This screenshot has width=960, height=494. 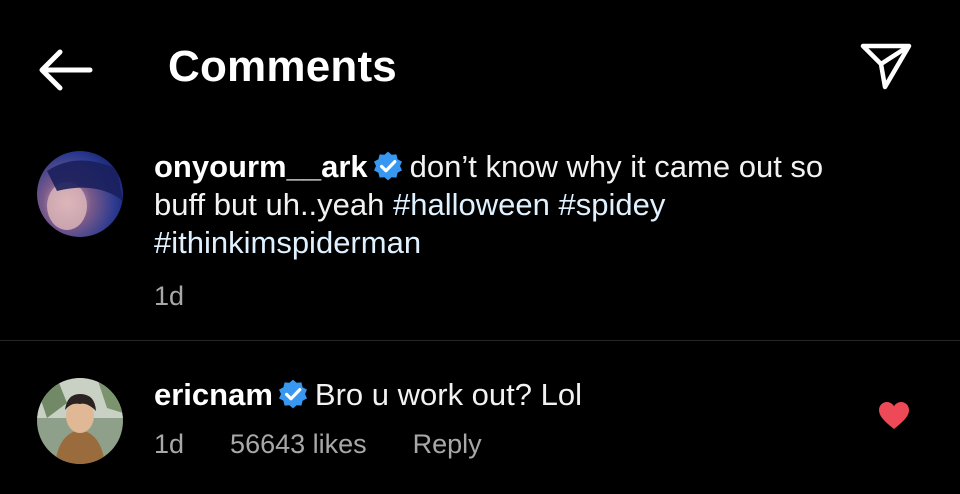 I want to click on like-button, so click(x=894, y=416).